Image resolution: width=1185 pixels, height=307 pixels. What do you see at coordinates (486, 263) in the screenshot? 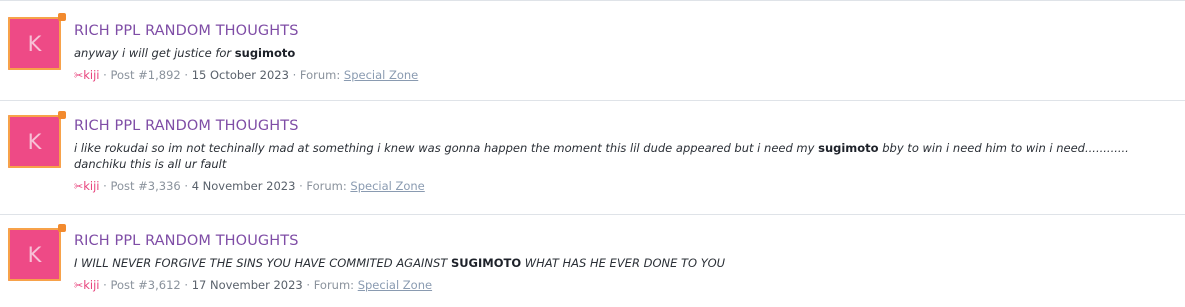
I see `snippet-highlight: SUGIMOTO` at bounding box center [486, 263].